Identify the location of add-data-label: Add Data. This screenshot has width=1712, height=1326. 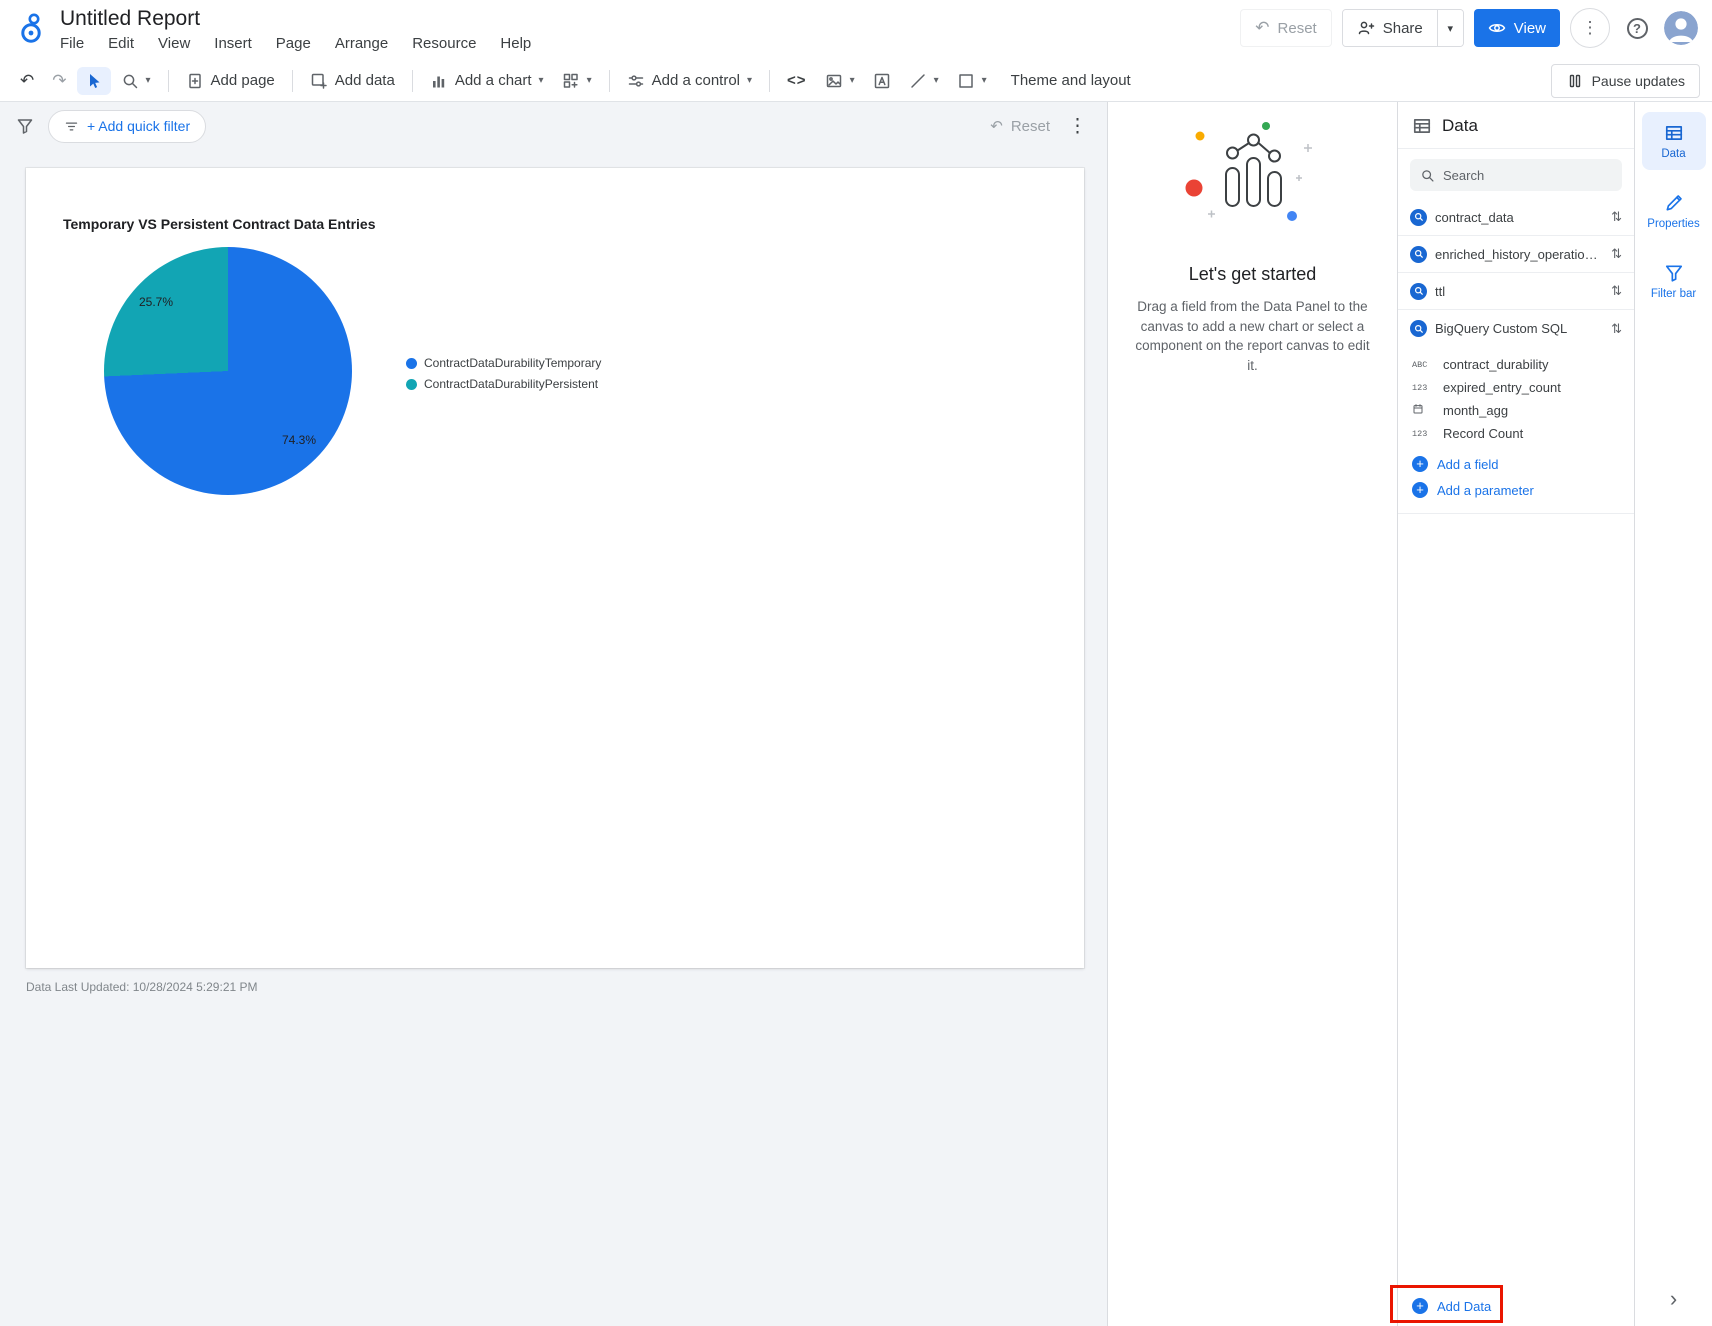
(1464, 1306).